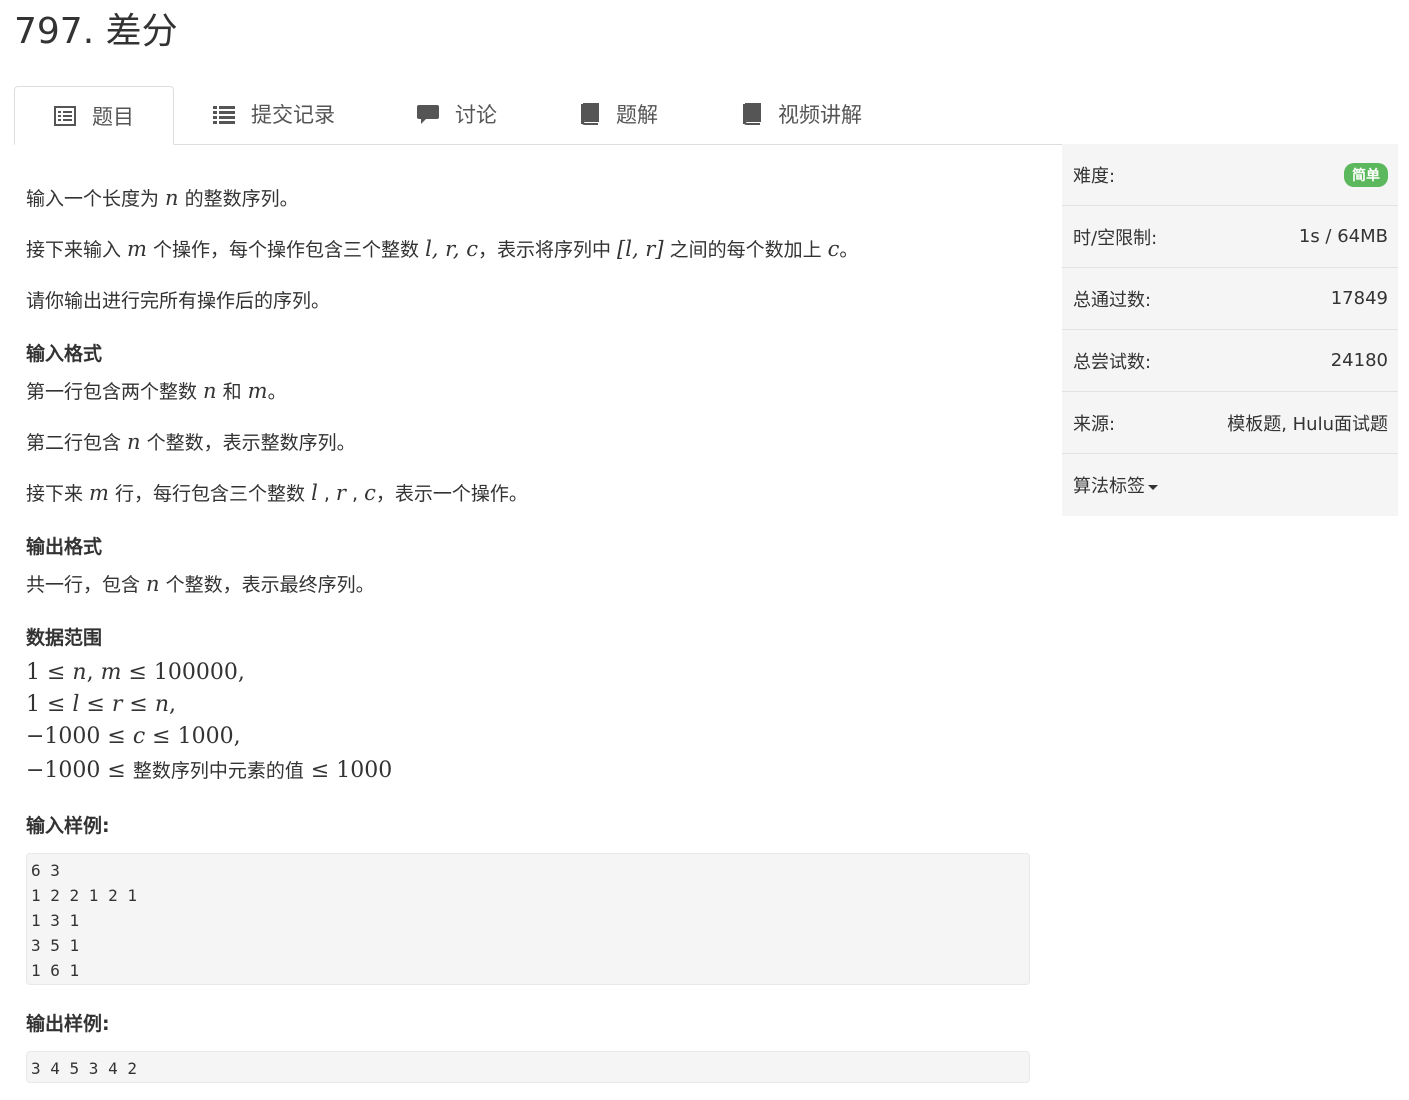  What do you see at coordinates (547, 250) in the screenshot?
I see `text: ，表示将序列中` at bounding box center [547, 250].